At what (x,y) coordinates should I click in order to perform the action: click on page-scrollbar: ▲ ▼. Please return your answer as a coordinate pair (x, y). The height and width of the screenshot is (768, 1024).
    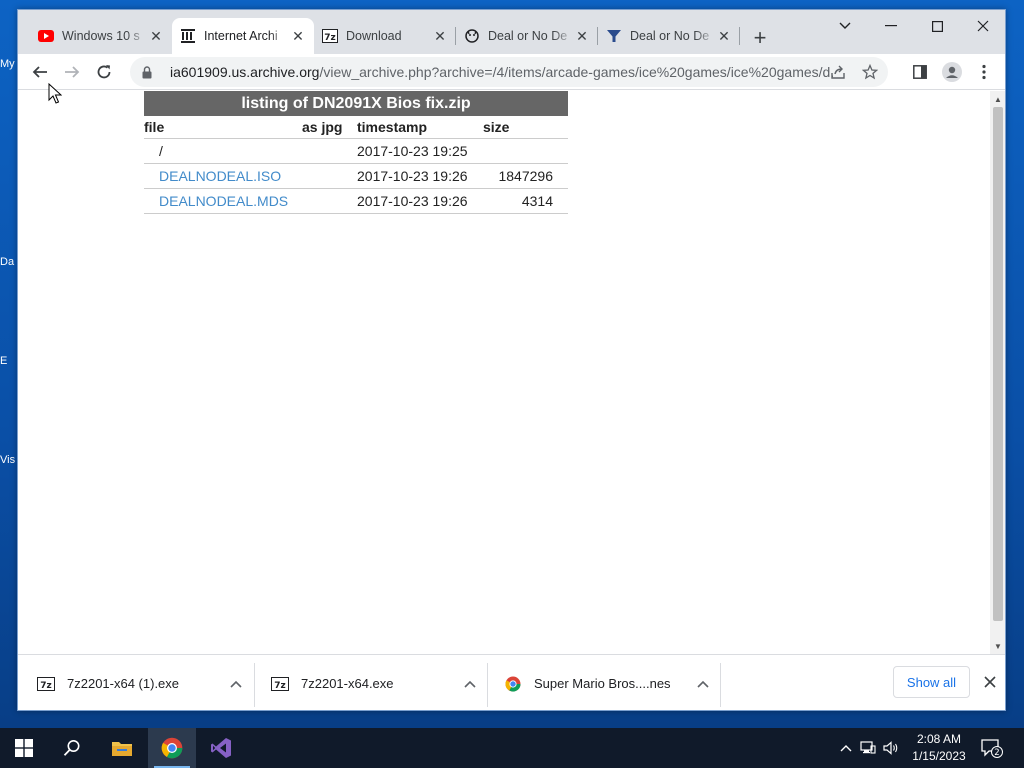
    Looking at the image, I should click on (997, 372).